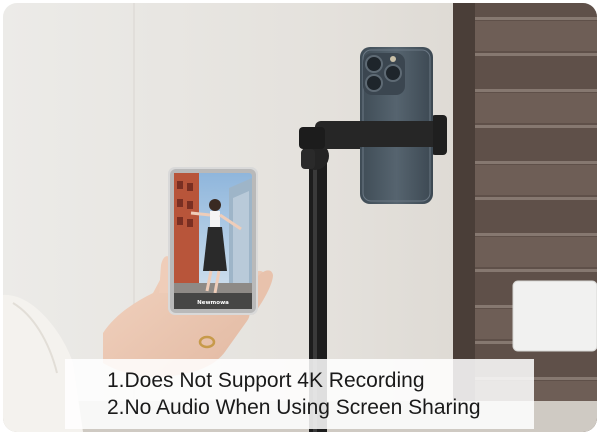 The image size is (600, 435). I want to click on handheld-monitor: Newmowa, so click(213, 241).